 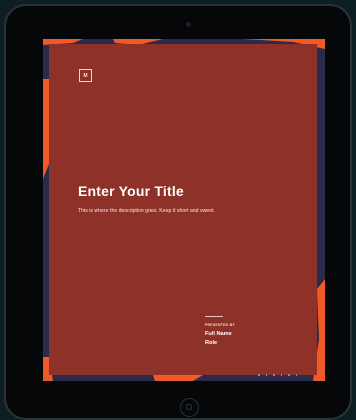 I want to click on presented-by-label: PRESENTED BY, so click(x=220, y=325).